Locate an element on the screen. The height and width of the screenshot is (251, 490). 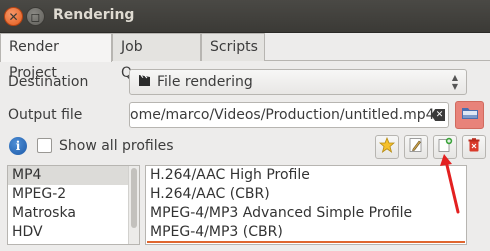
window-close-button: ✕ is located at coordinates (13, 16).